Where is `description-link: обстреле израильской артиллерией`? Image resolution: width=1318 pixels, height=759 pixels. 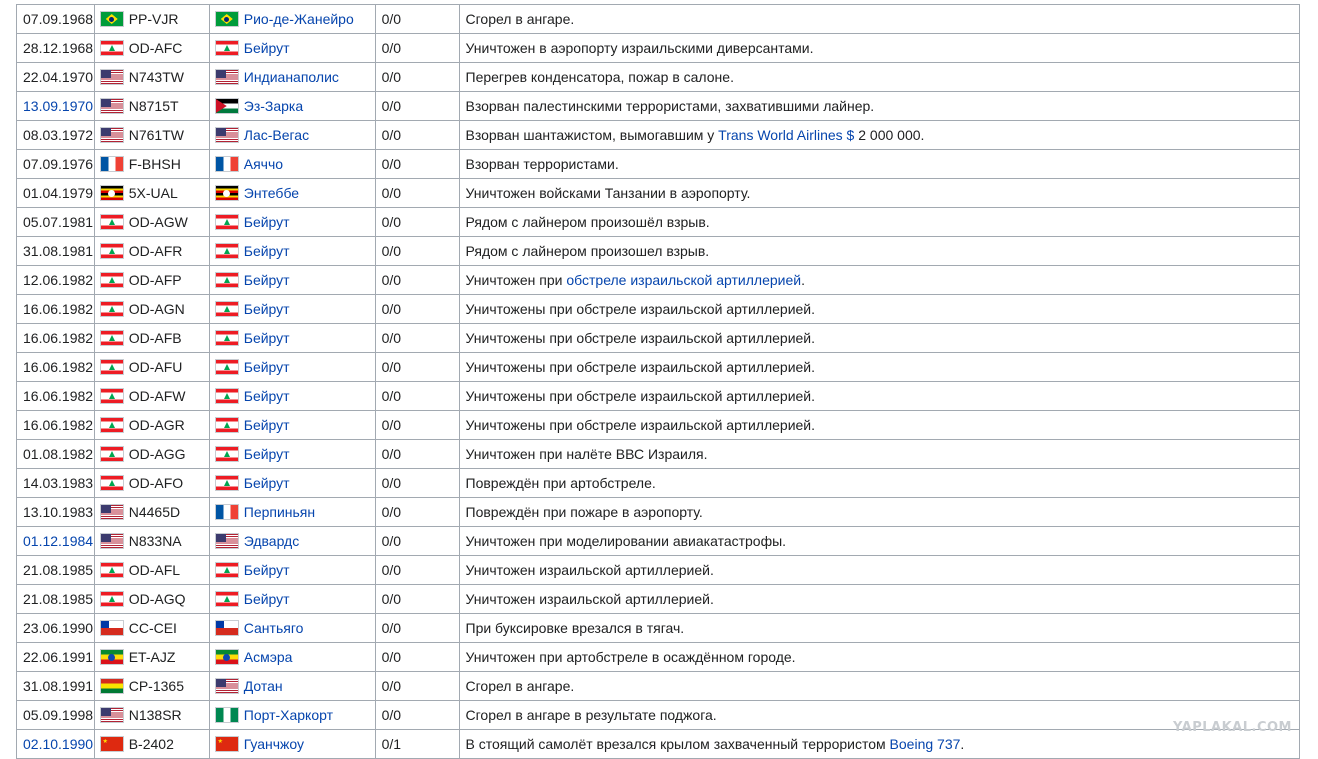 description-link: обстреле израильской артиллерией is located at coordinates (683, 280).